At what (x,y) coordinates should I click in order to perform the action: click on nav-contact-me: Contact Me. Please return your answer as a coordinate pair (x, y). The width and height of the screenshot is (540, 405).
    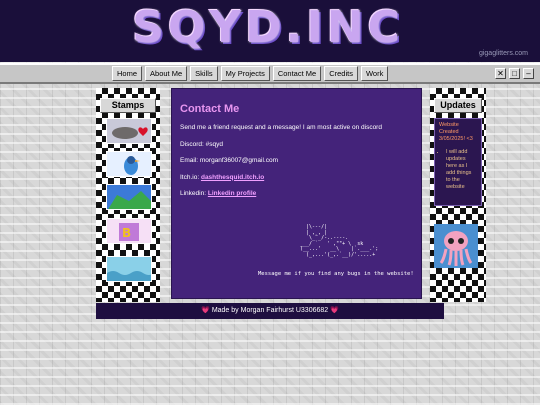
    Looking at the image, I should click on (297, 73).